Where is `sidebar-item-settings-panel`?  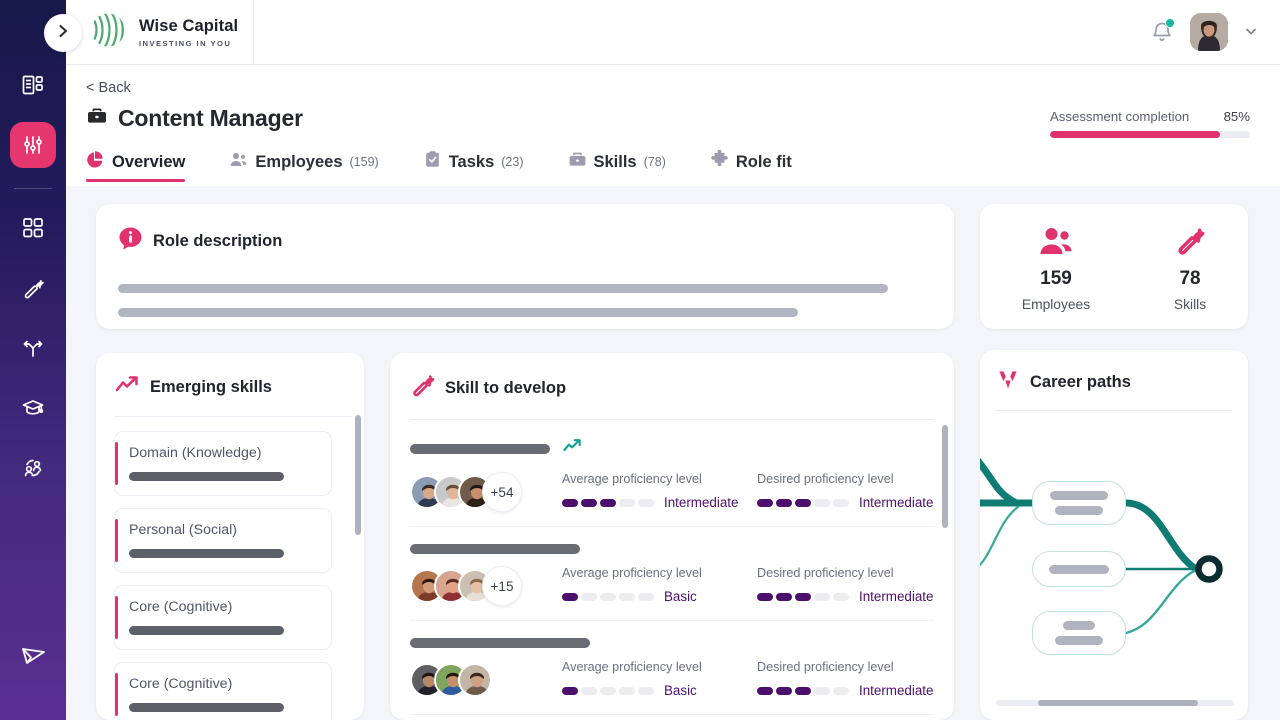
sidebar-item-settings-panel is located at coordinates (33, 145).